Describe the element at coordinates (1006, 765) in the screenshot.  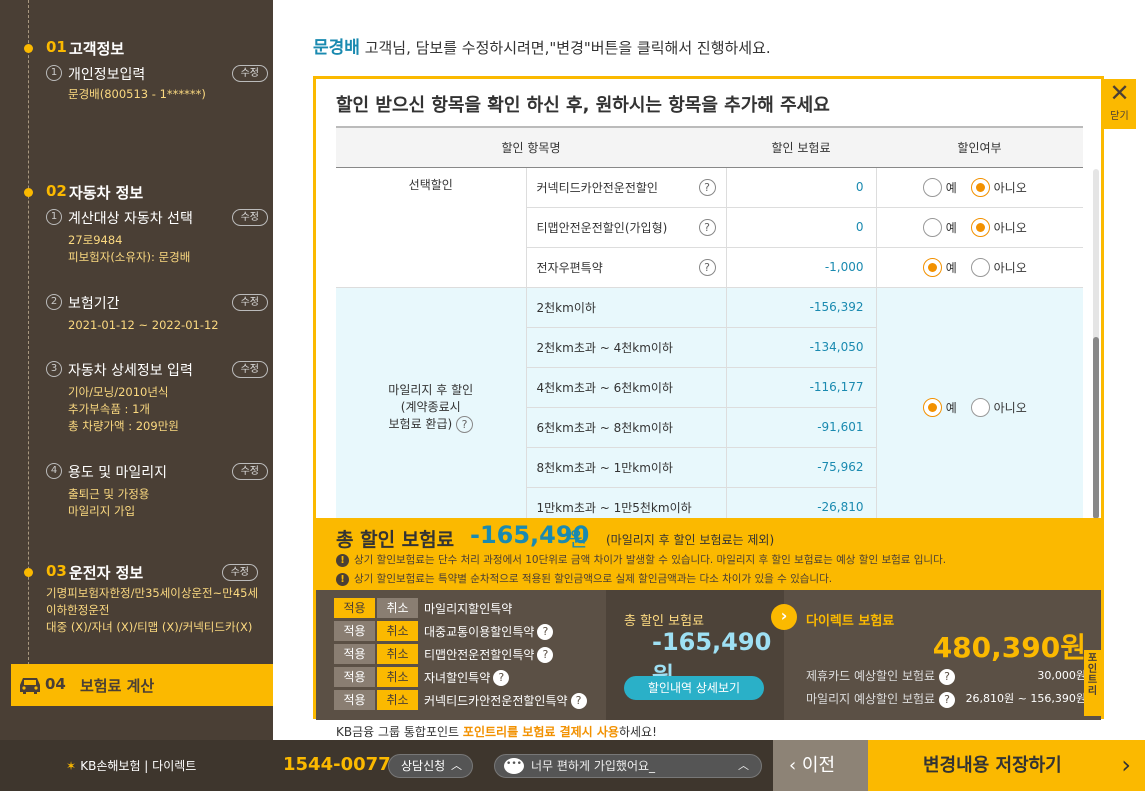
I see `save-changes-button: 변경내용 저장하기 ›` at that location.